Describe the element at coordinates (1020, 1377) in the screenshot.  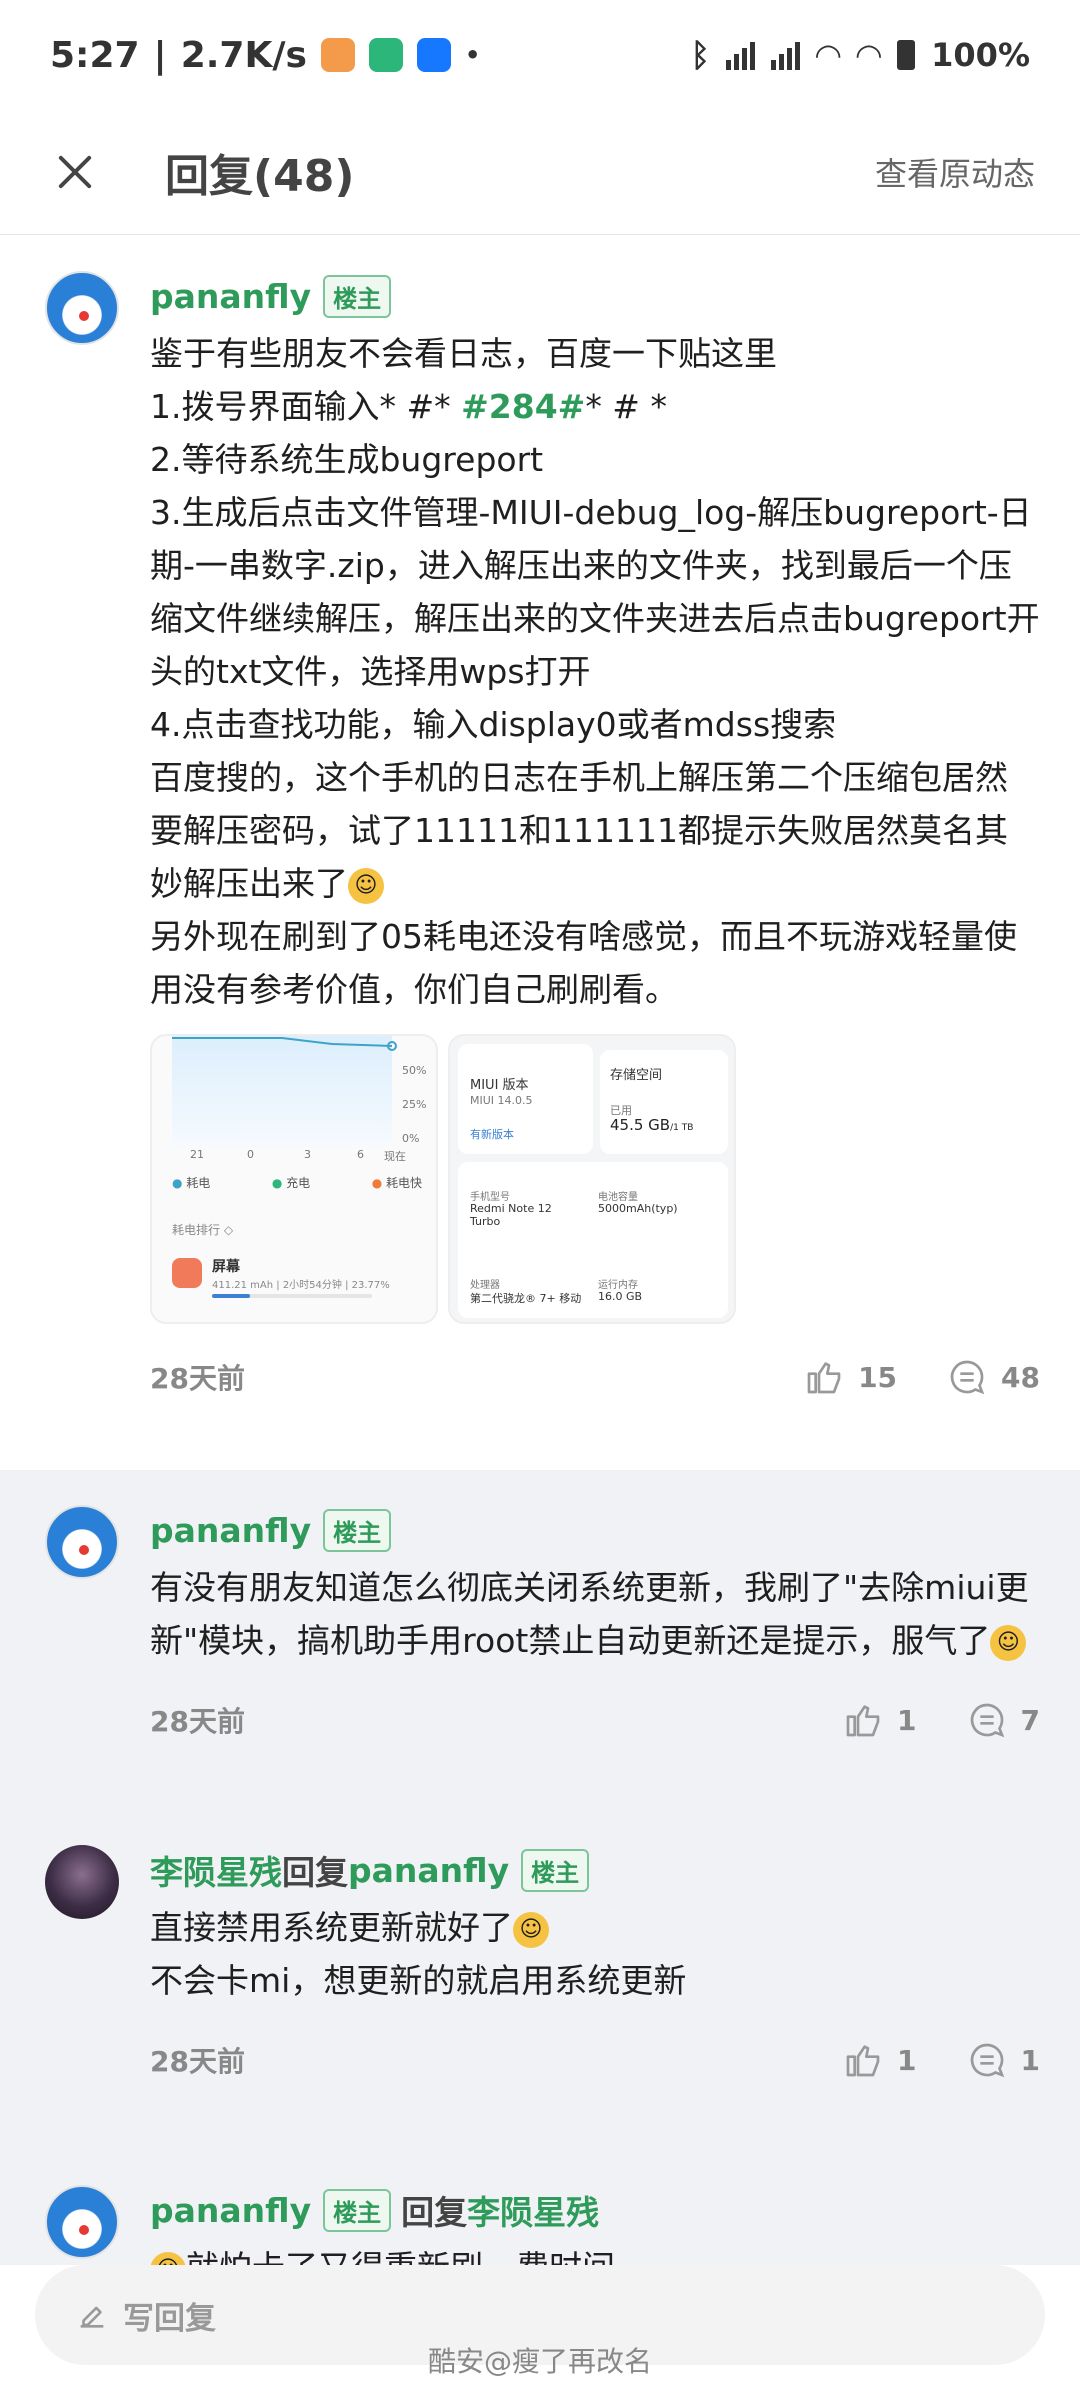
I see `comment-count: 48` at that location.